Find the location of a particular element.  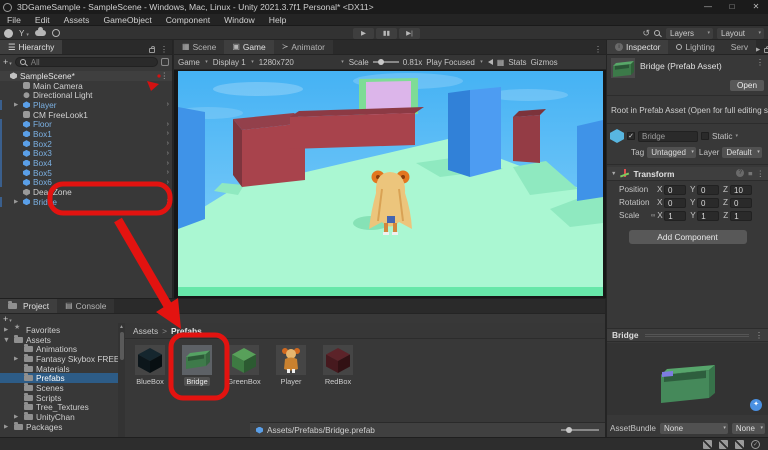

menu-item: GameObject is located at coordinates (127, 20).